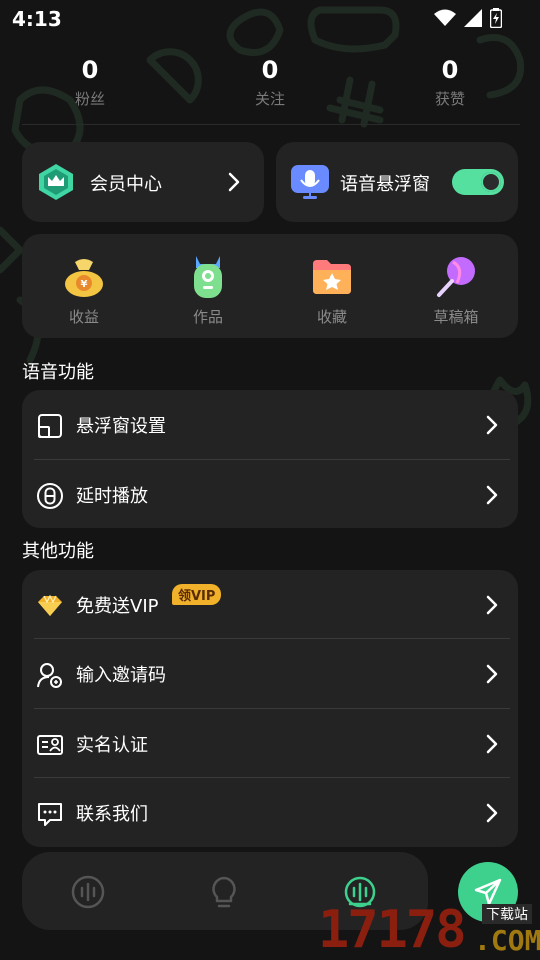 This screenshot has height=960, width=540. Describe the element at coordinates (507, 914) in the screenshot. I see `watermark-site: 下载站` at that location.